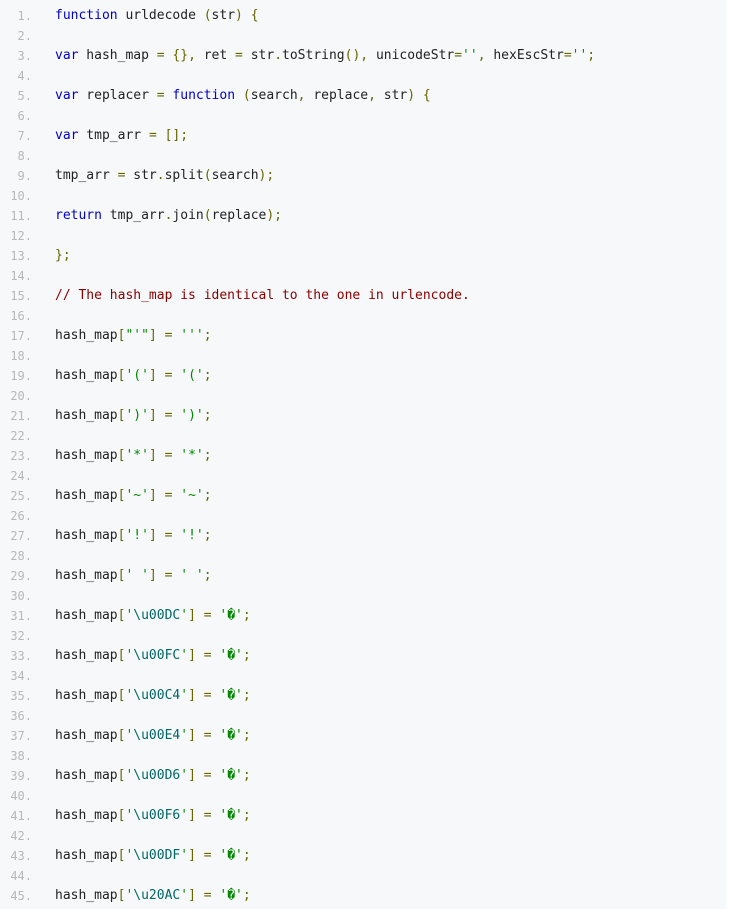 The image size is (751, 909). What do you see at coordinates (21, 856) in the screenshot?
I see `line-number: 43.` at bounding box center [21, 856].